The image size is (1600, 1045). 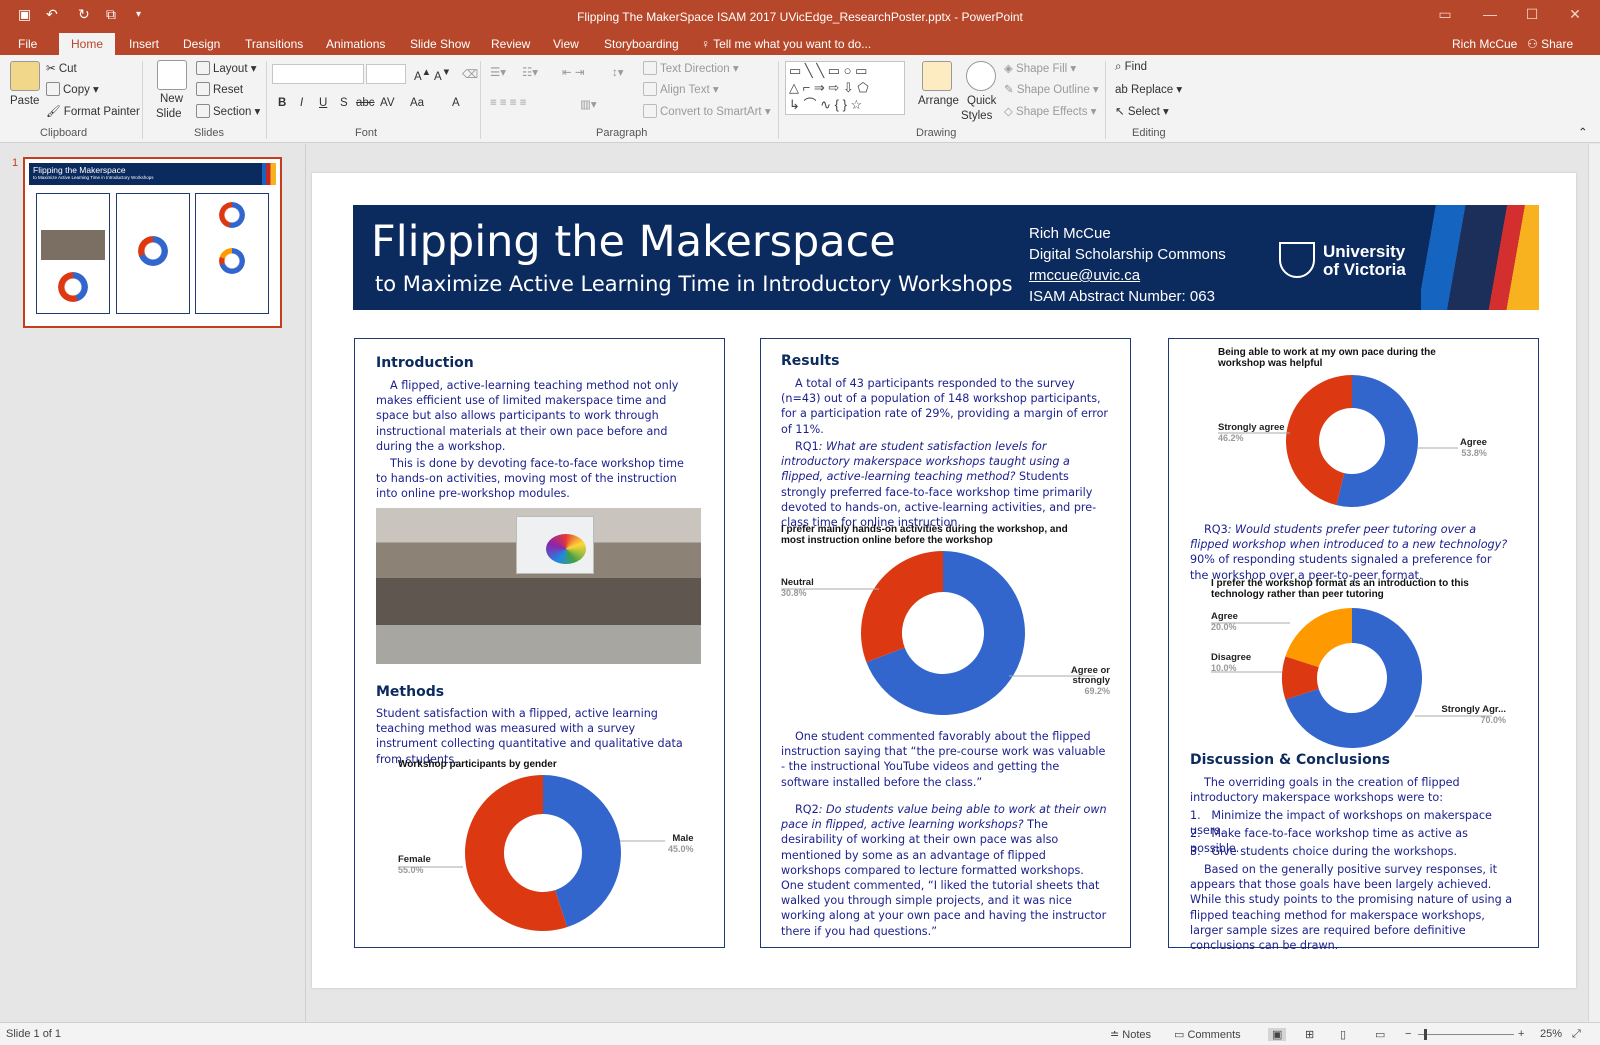 What do you see at coordinates (1231, 657) in the screenshot?
I see `chart4-category-2: Disagree` at bounding box center [1231, 657].